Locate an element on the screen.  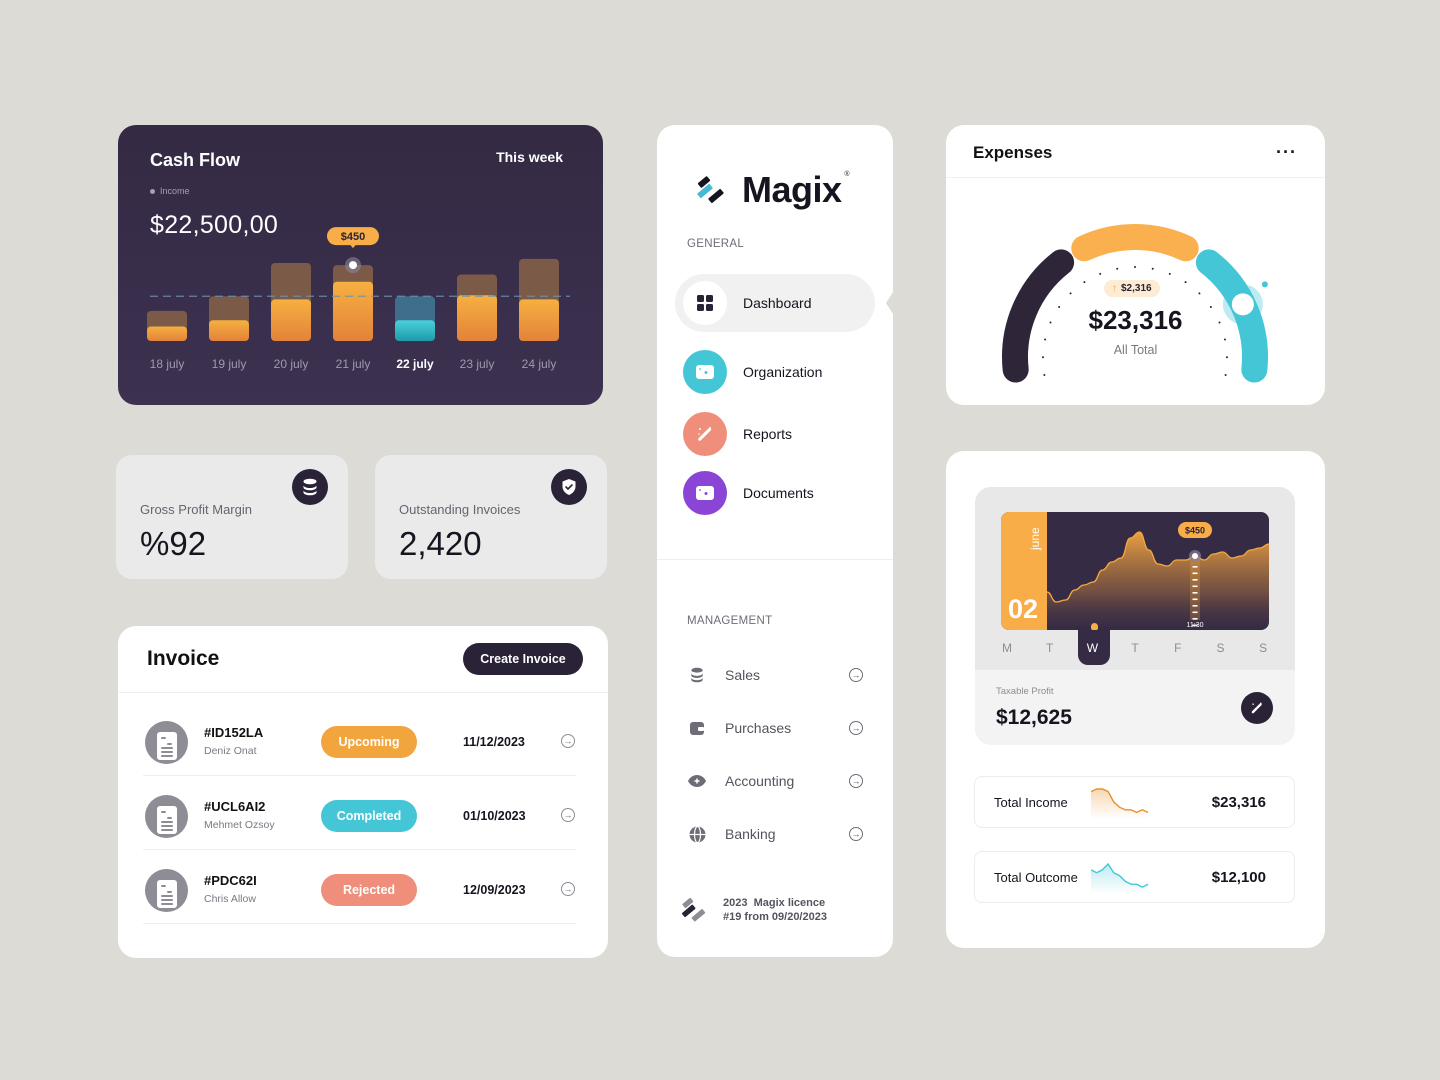
sidebar-item-documents: Documents is located at coordinates (775, 493).